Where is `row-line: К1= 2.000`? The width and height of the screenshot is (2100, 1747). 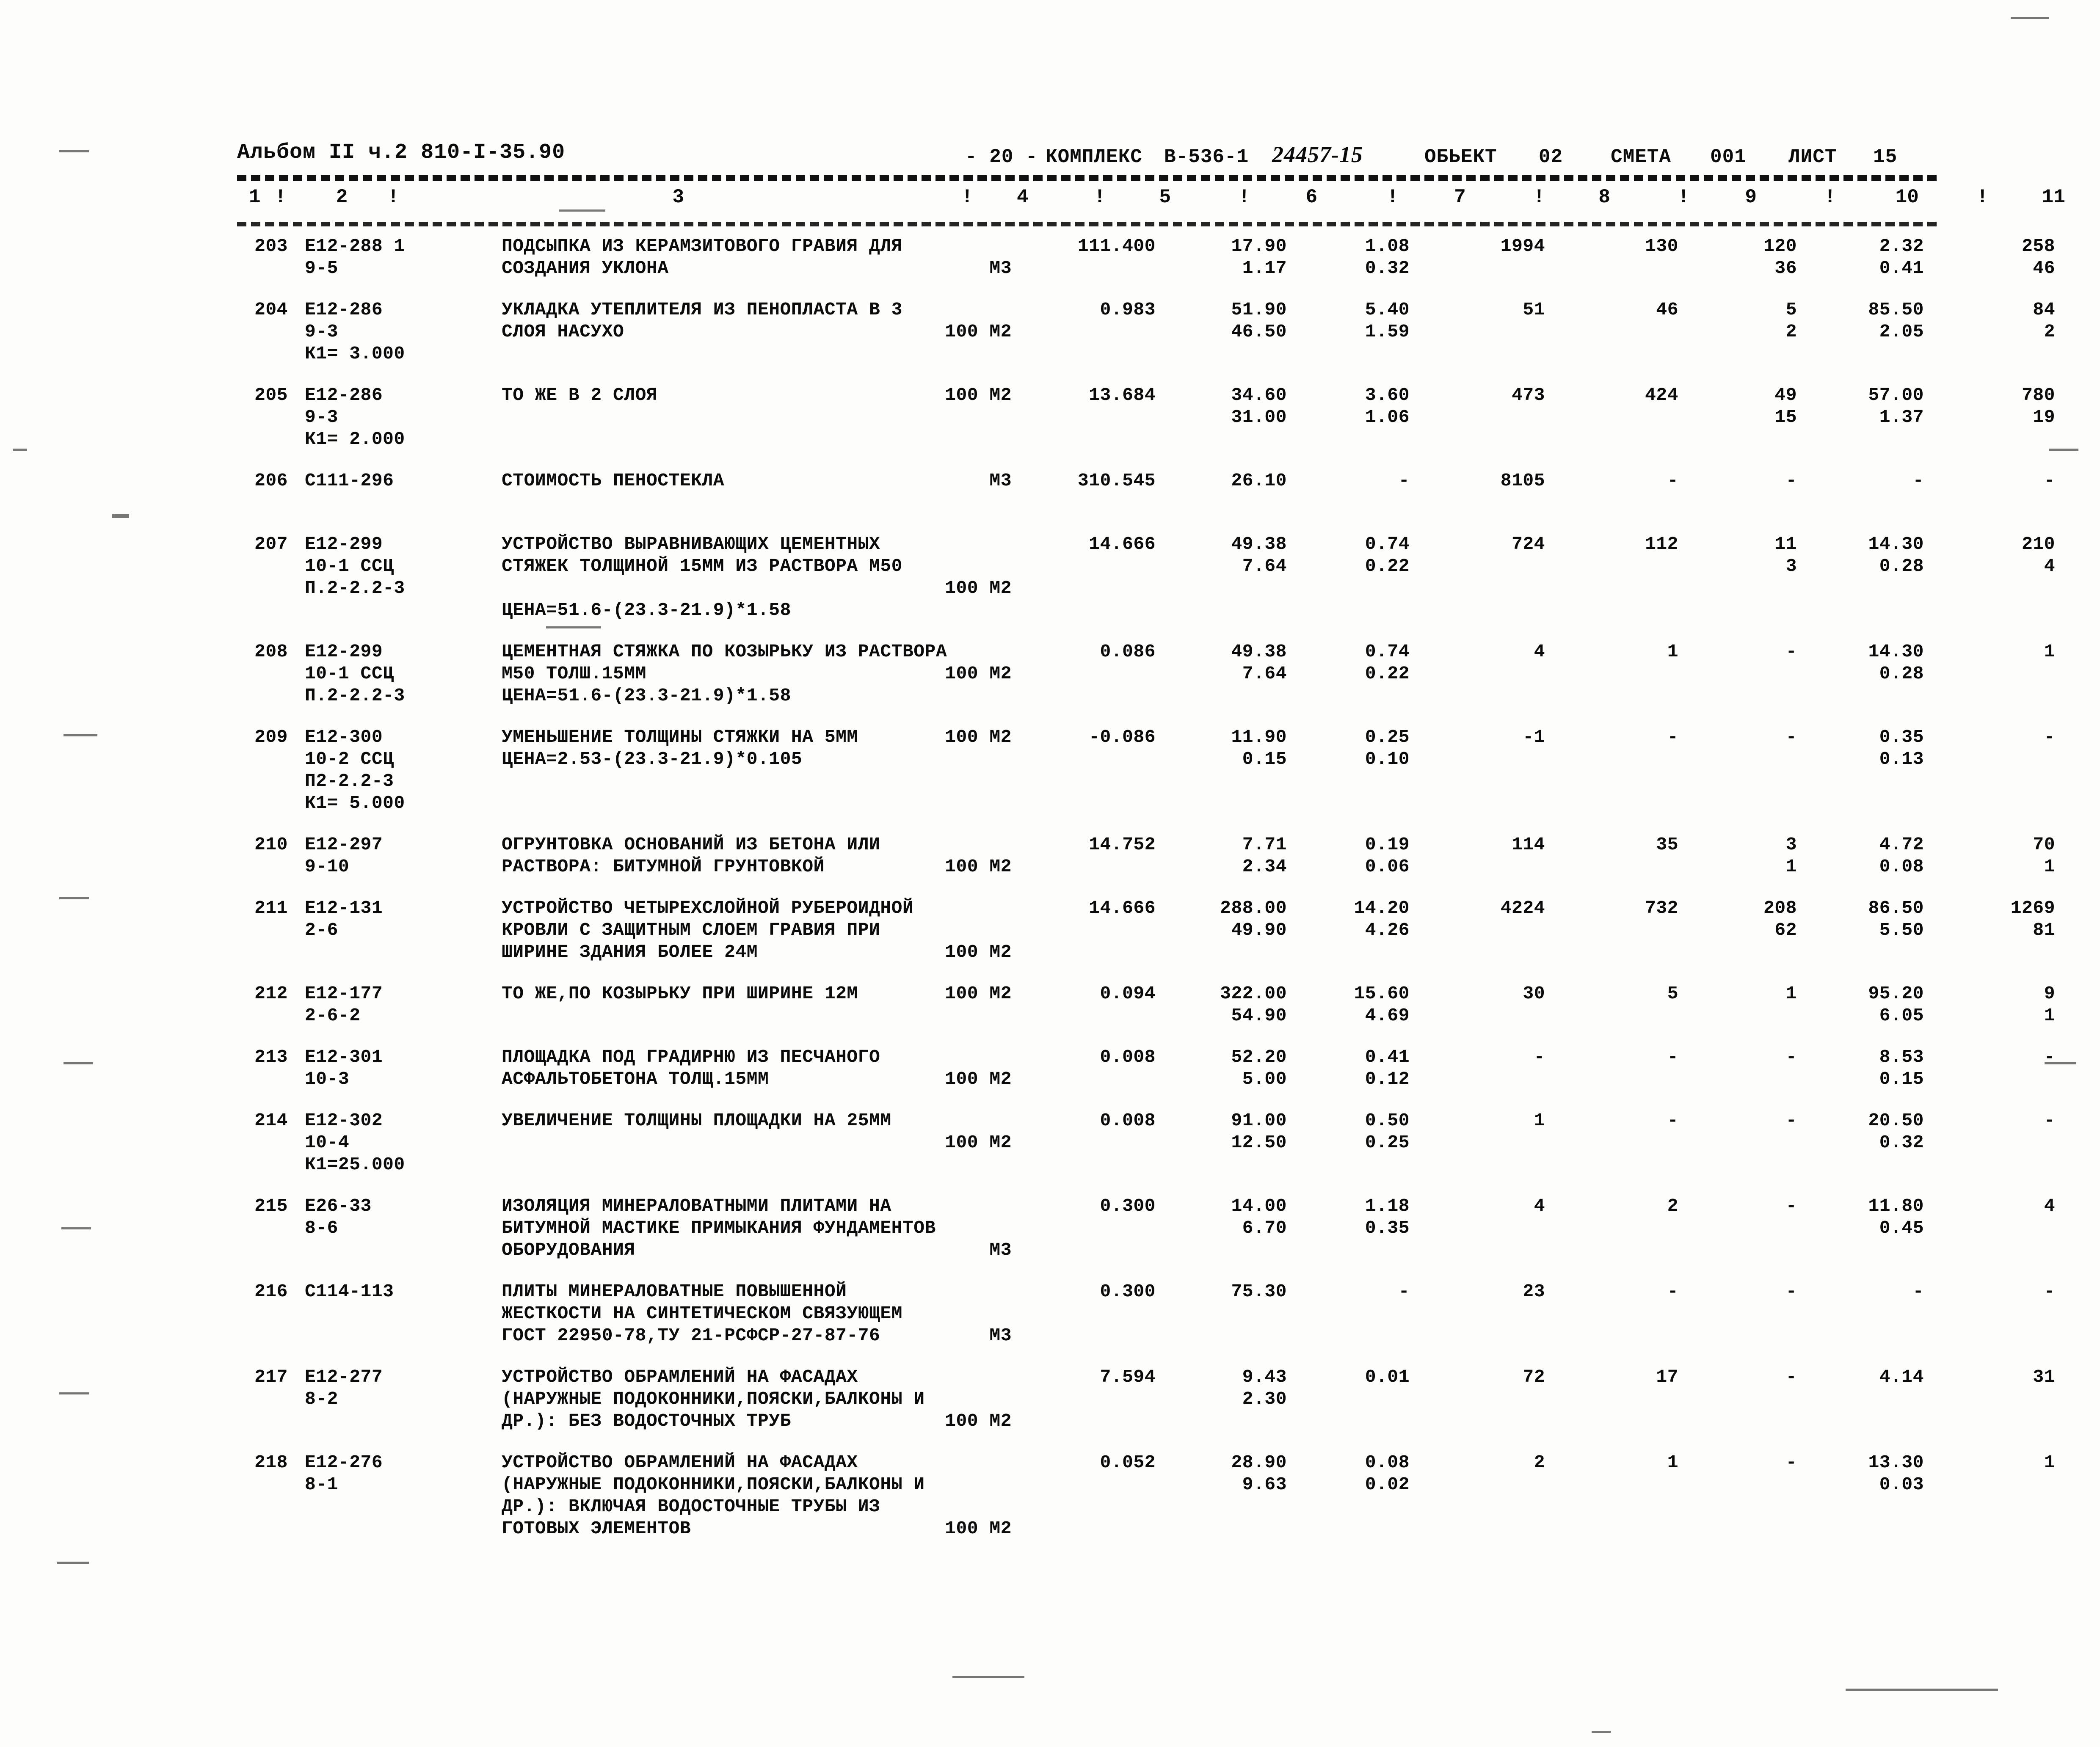
row-line: К1= 2.000 is located at coordinates (1088, 440).